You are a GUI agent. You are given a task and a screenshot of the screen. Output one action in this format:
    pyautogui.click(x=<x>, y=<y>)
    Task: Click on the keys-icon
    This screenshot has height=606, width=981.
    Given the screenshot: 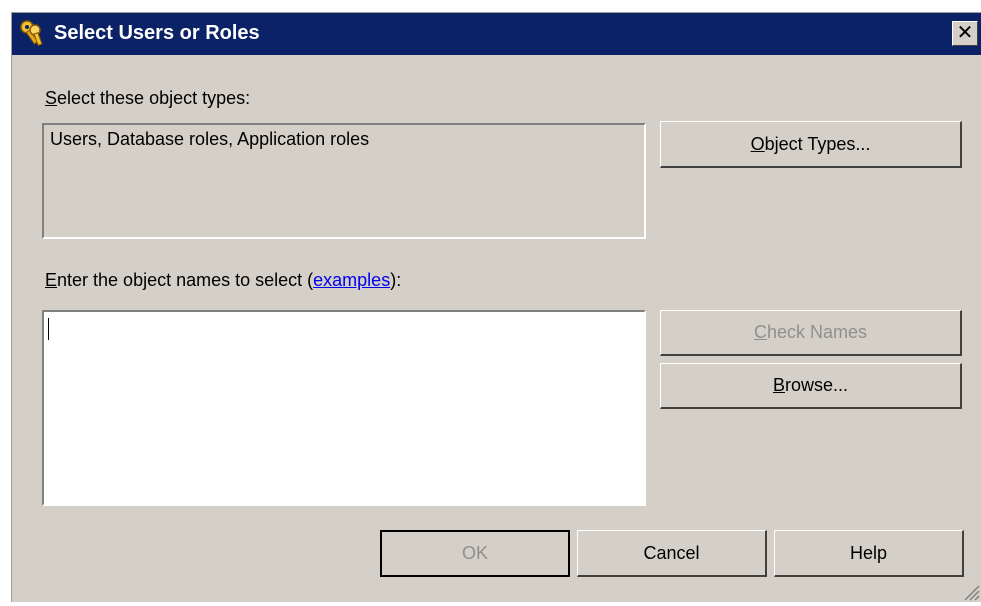 What is the action you would take?
    pyautogui.click(x=32, y=33)
    